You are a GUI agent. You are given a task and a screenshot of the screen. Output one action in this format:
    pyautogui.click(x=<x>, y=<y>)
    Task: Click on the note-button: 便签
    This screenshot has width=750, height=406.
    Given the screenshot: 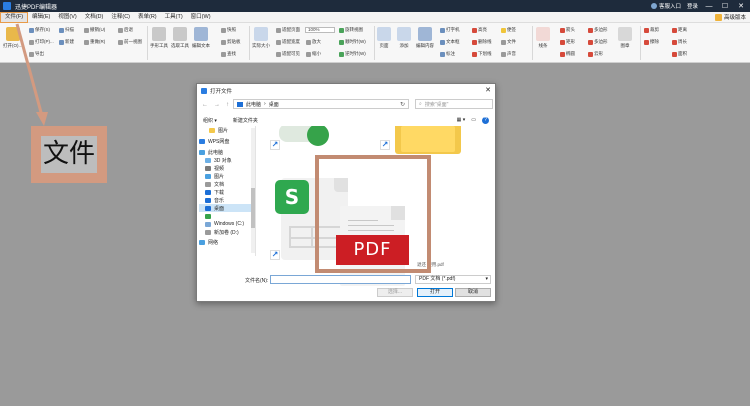 What is the action you would take?
    pyautogui.click(x=508, y=30)
    